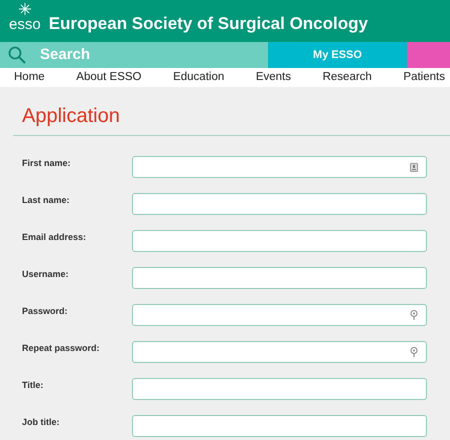  What do you see at coordinates (41, 422) in the screenshot?
I see `field-label: Job title:` at bounding box center [41, 422].